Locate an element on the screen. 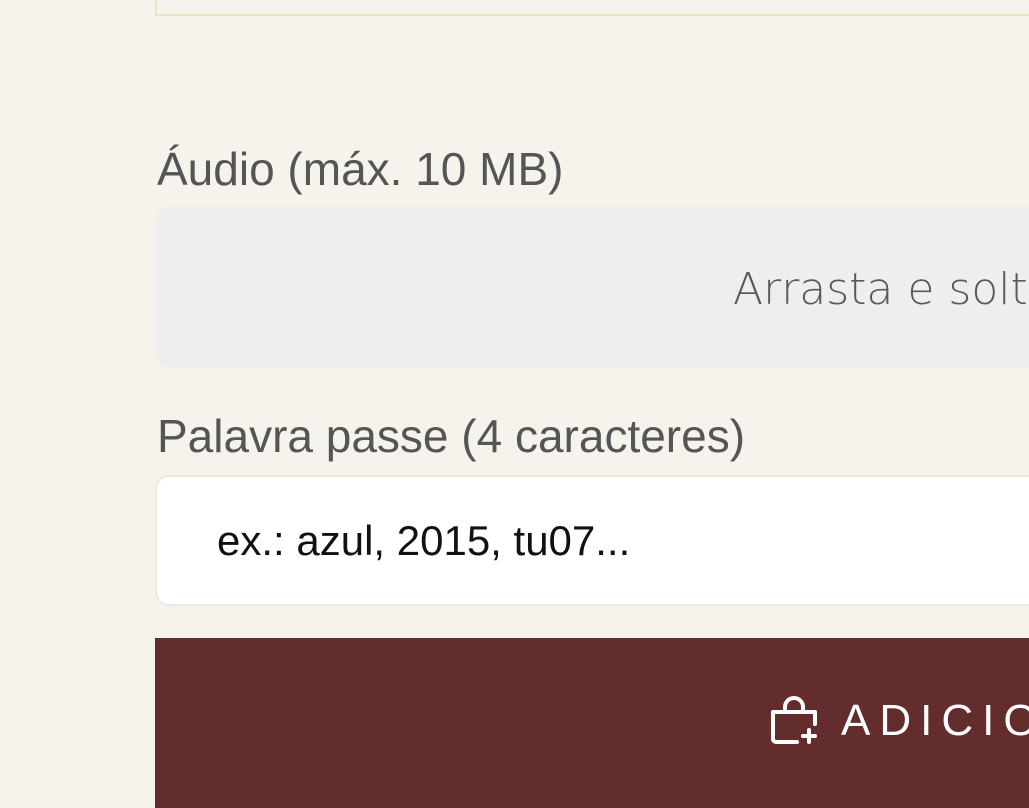 This screenshot has height=808, width=1029. password-input is located at coordinates (592, 540).